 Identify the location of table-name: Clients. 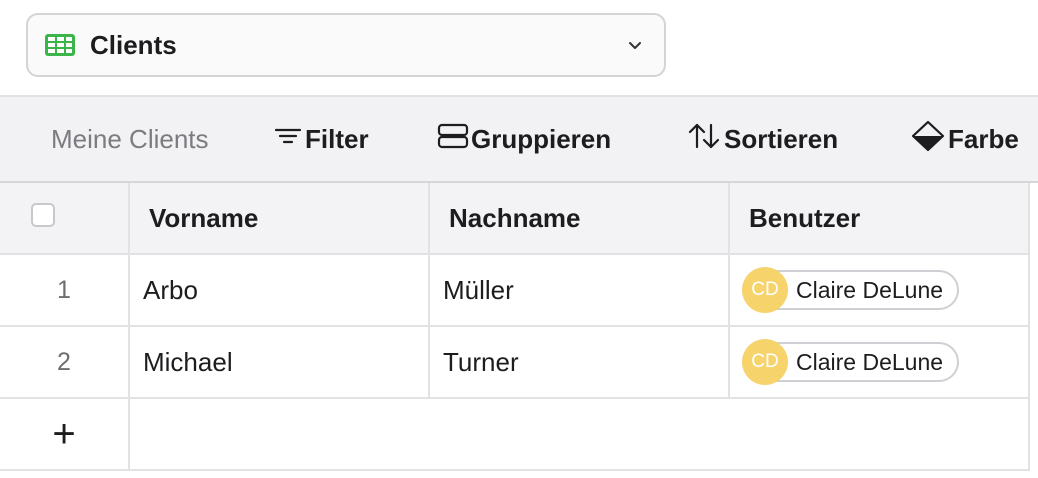
(133, 44).